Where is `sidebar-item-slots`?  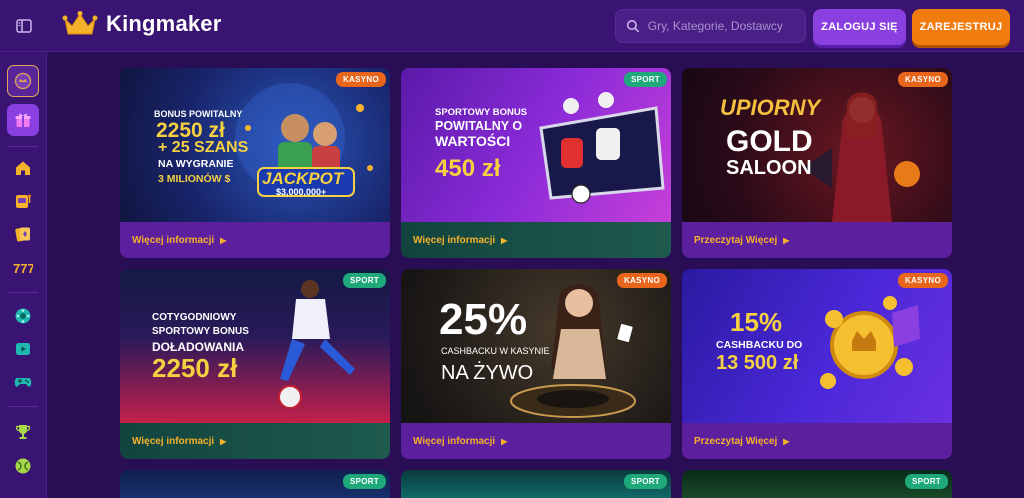 sidebar-item-slots is located at coordinates (23, 201).